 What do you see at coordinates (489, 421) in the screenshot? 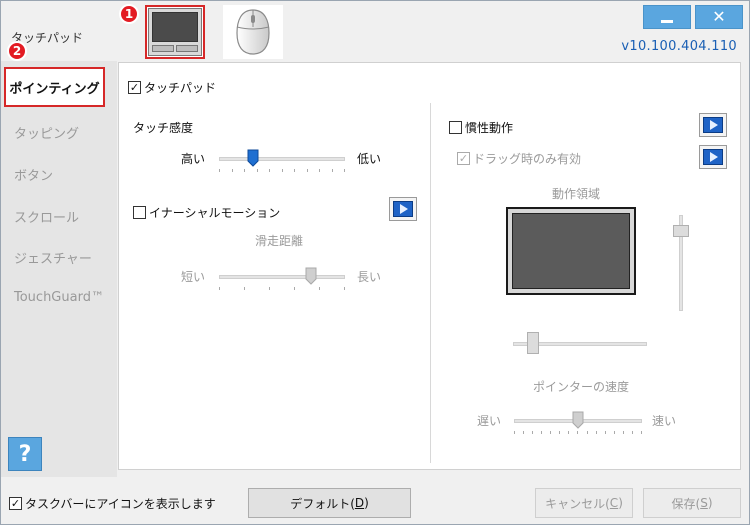
I see `pointer-speed-left-label: 遅い` at bounding box center [489, 421].